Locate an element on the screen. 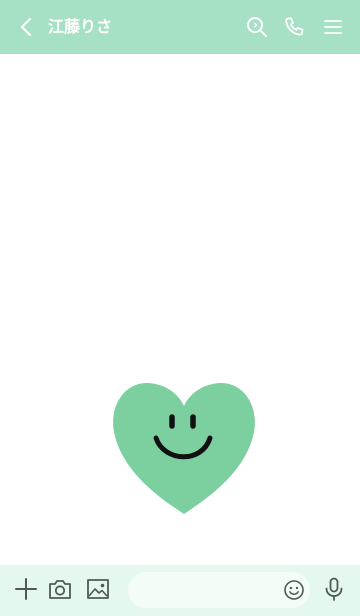 The image size is (360, 616). emoji-icon is located at coordinates (294, 590).